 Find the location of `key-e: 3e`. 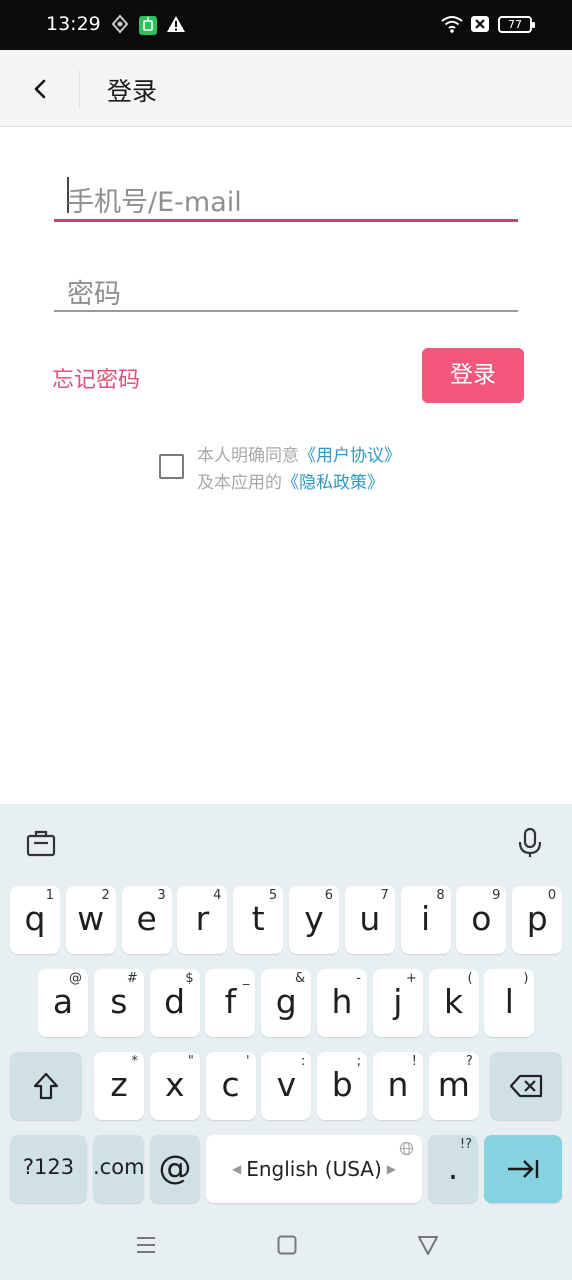

key-e: 3e is located at coordinates (146, 920).